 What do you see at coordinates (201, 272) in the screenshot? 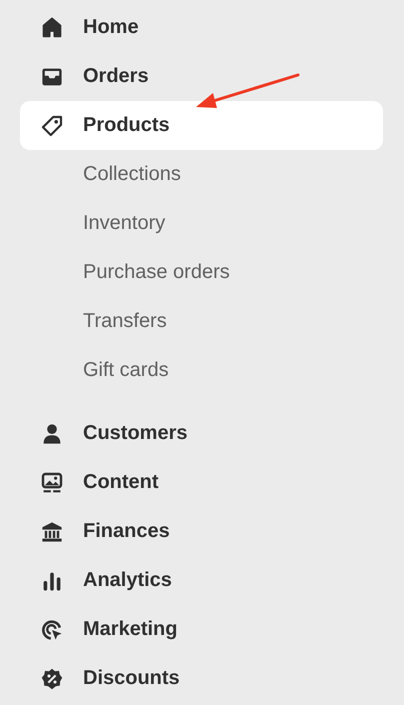
I see `subnav-item: Purchase orders` at bounding box center [201, 272].